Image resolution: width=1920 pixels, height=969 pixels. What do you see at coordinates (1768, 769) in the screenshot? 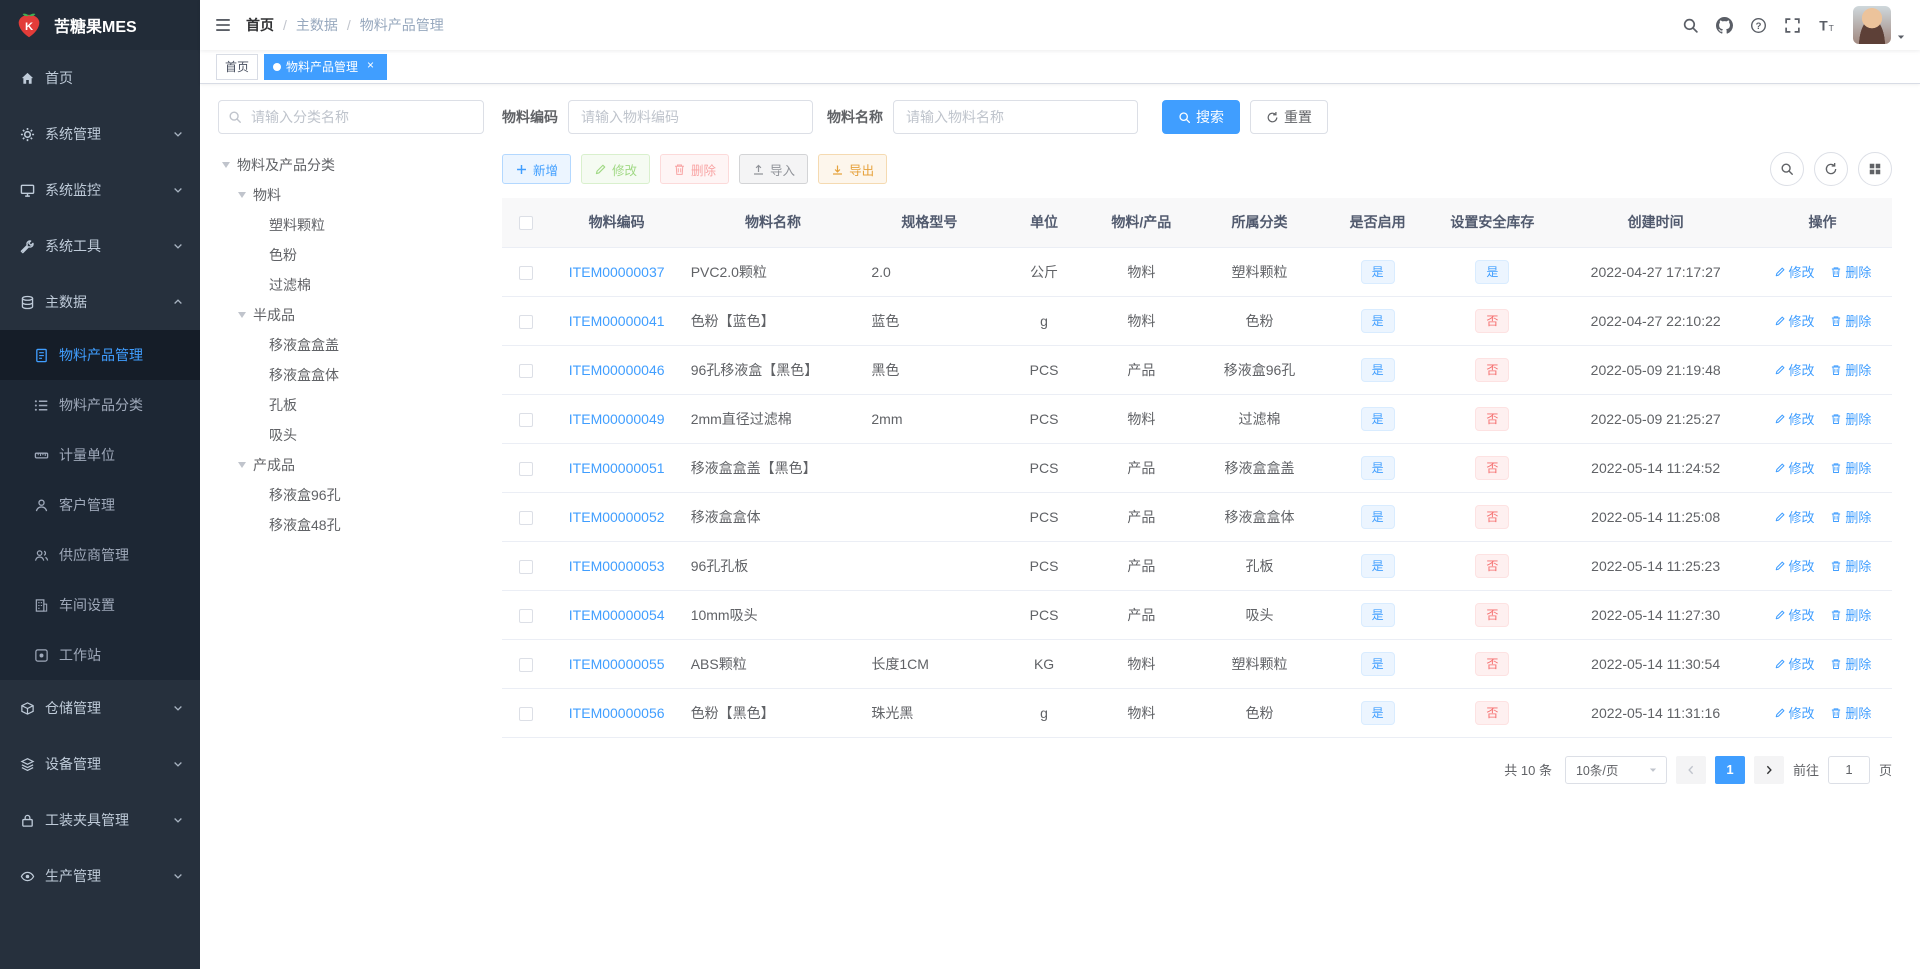
I see `next-page-button` at bounding box center [1768, 769].